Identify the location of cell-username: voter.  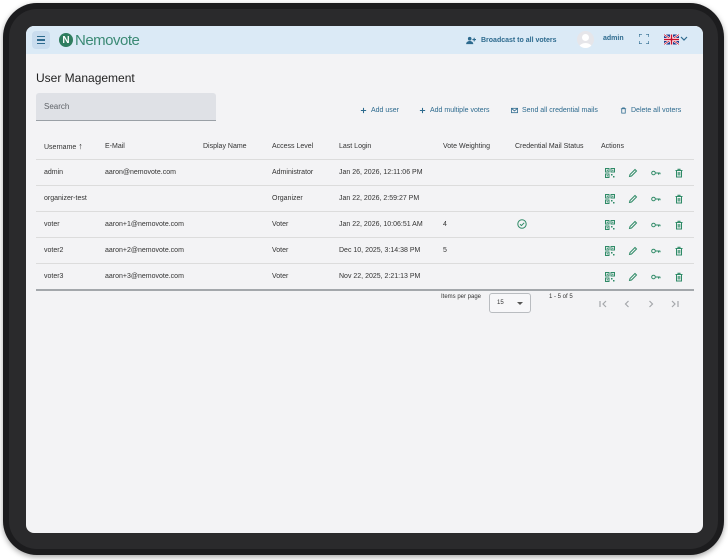
(66, 224).